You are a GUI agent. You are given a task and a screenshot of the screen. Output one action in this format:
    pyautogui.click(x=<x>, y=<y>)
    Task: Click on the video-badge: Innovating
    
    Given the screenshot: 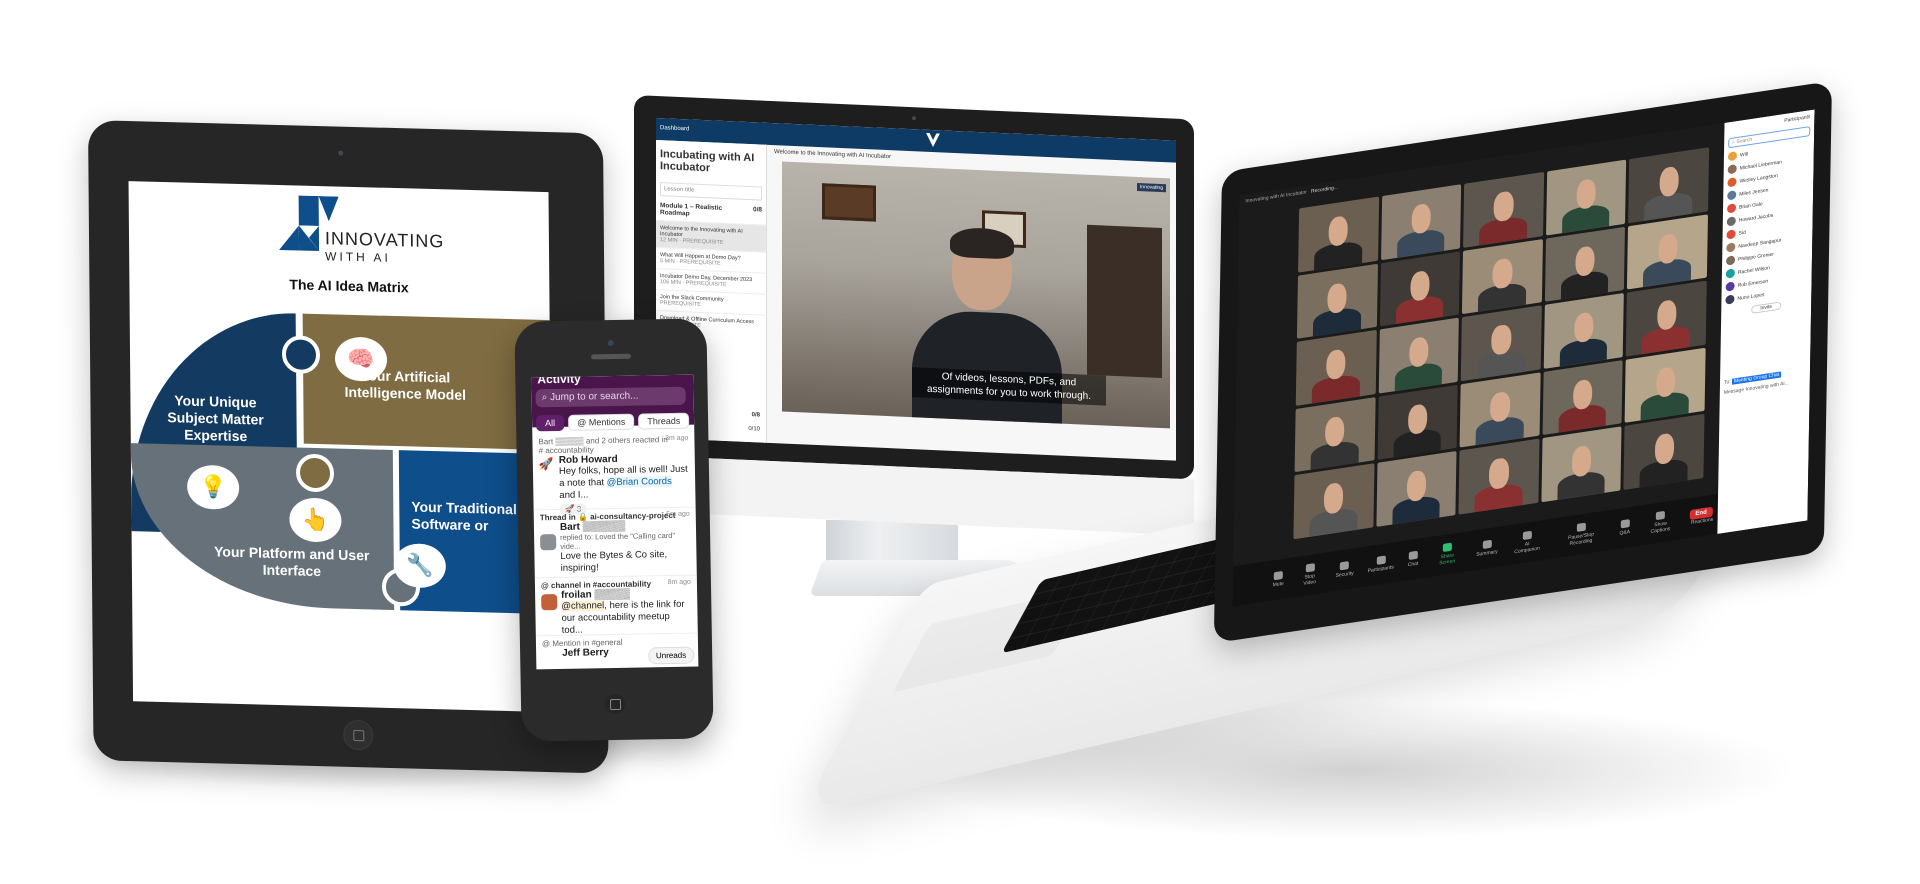 What is the action you would take?
    pyautogui.click(x=1151, y=187)
    